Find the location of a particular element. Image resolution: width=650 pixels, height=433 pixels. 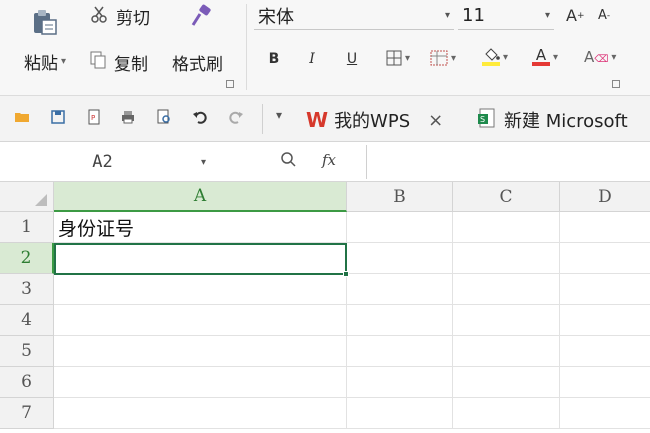

export-pdf-icon: P is located at coordinates (94, 117).